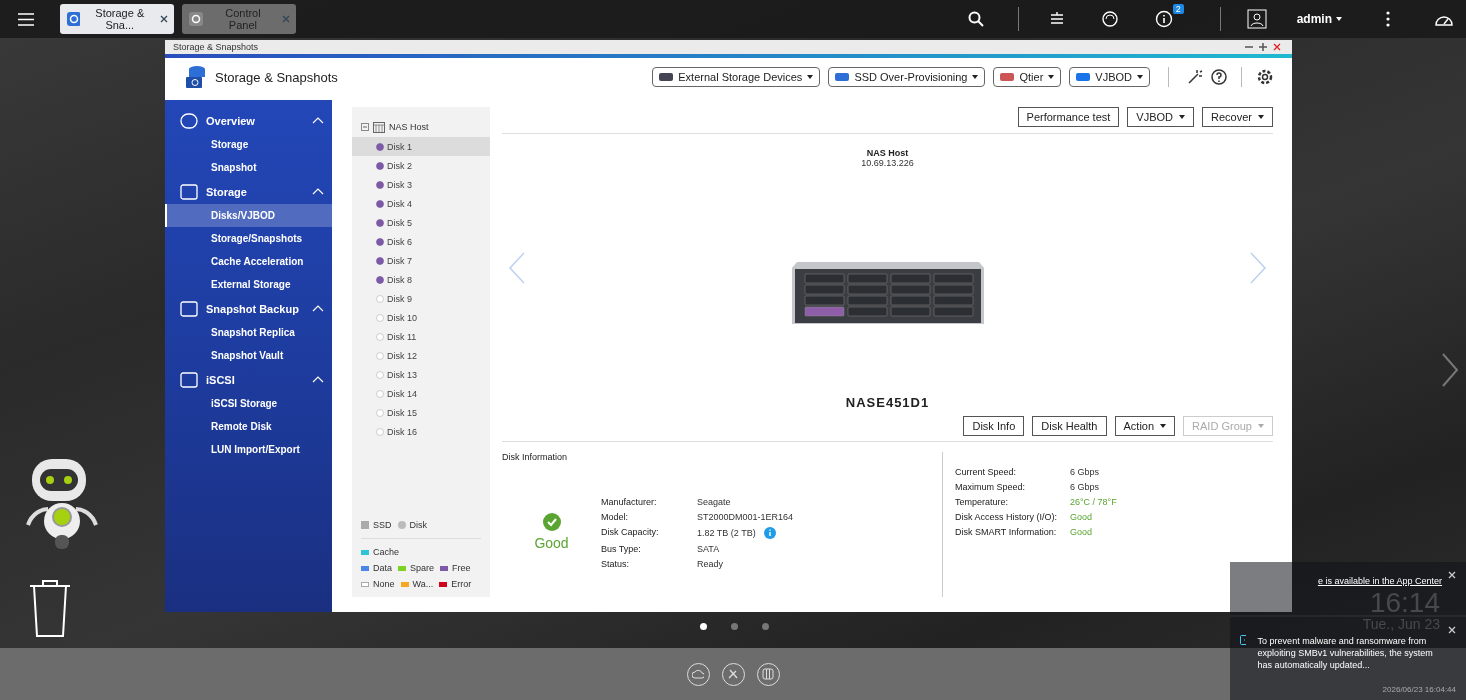  I want to click on menu-icon, so click(26, 19).